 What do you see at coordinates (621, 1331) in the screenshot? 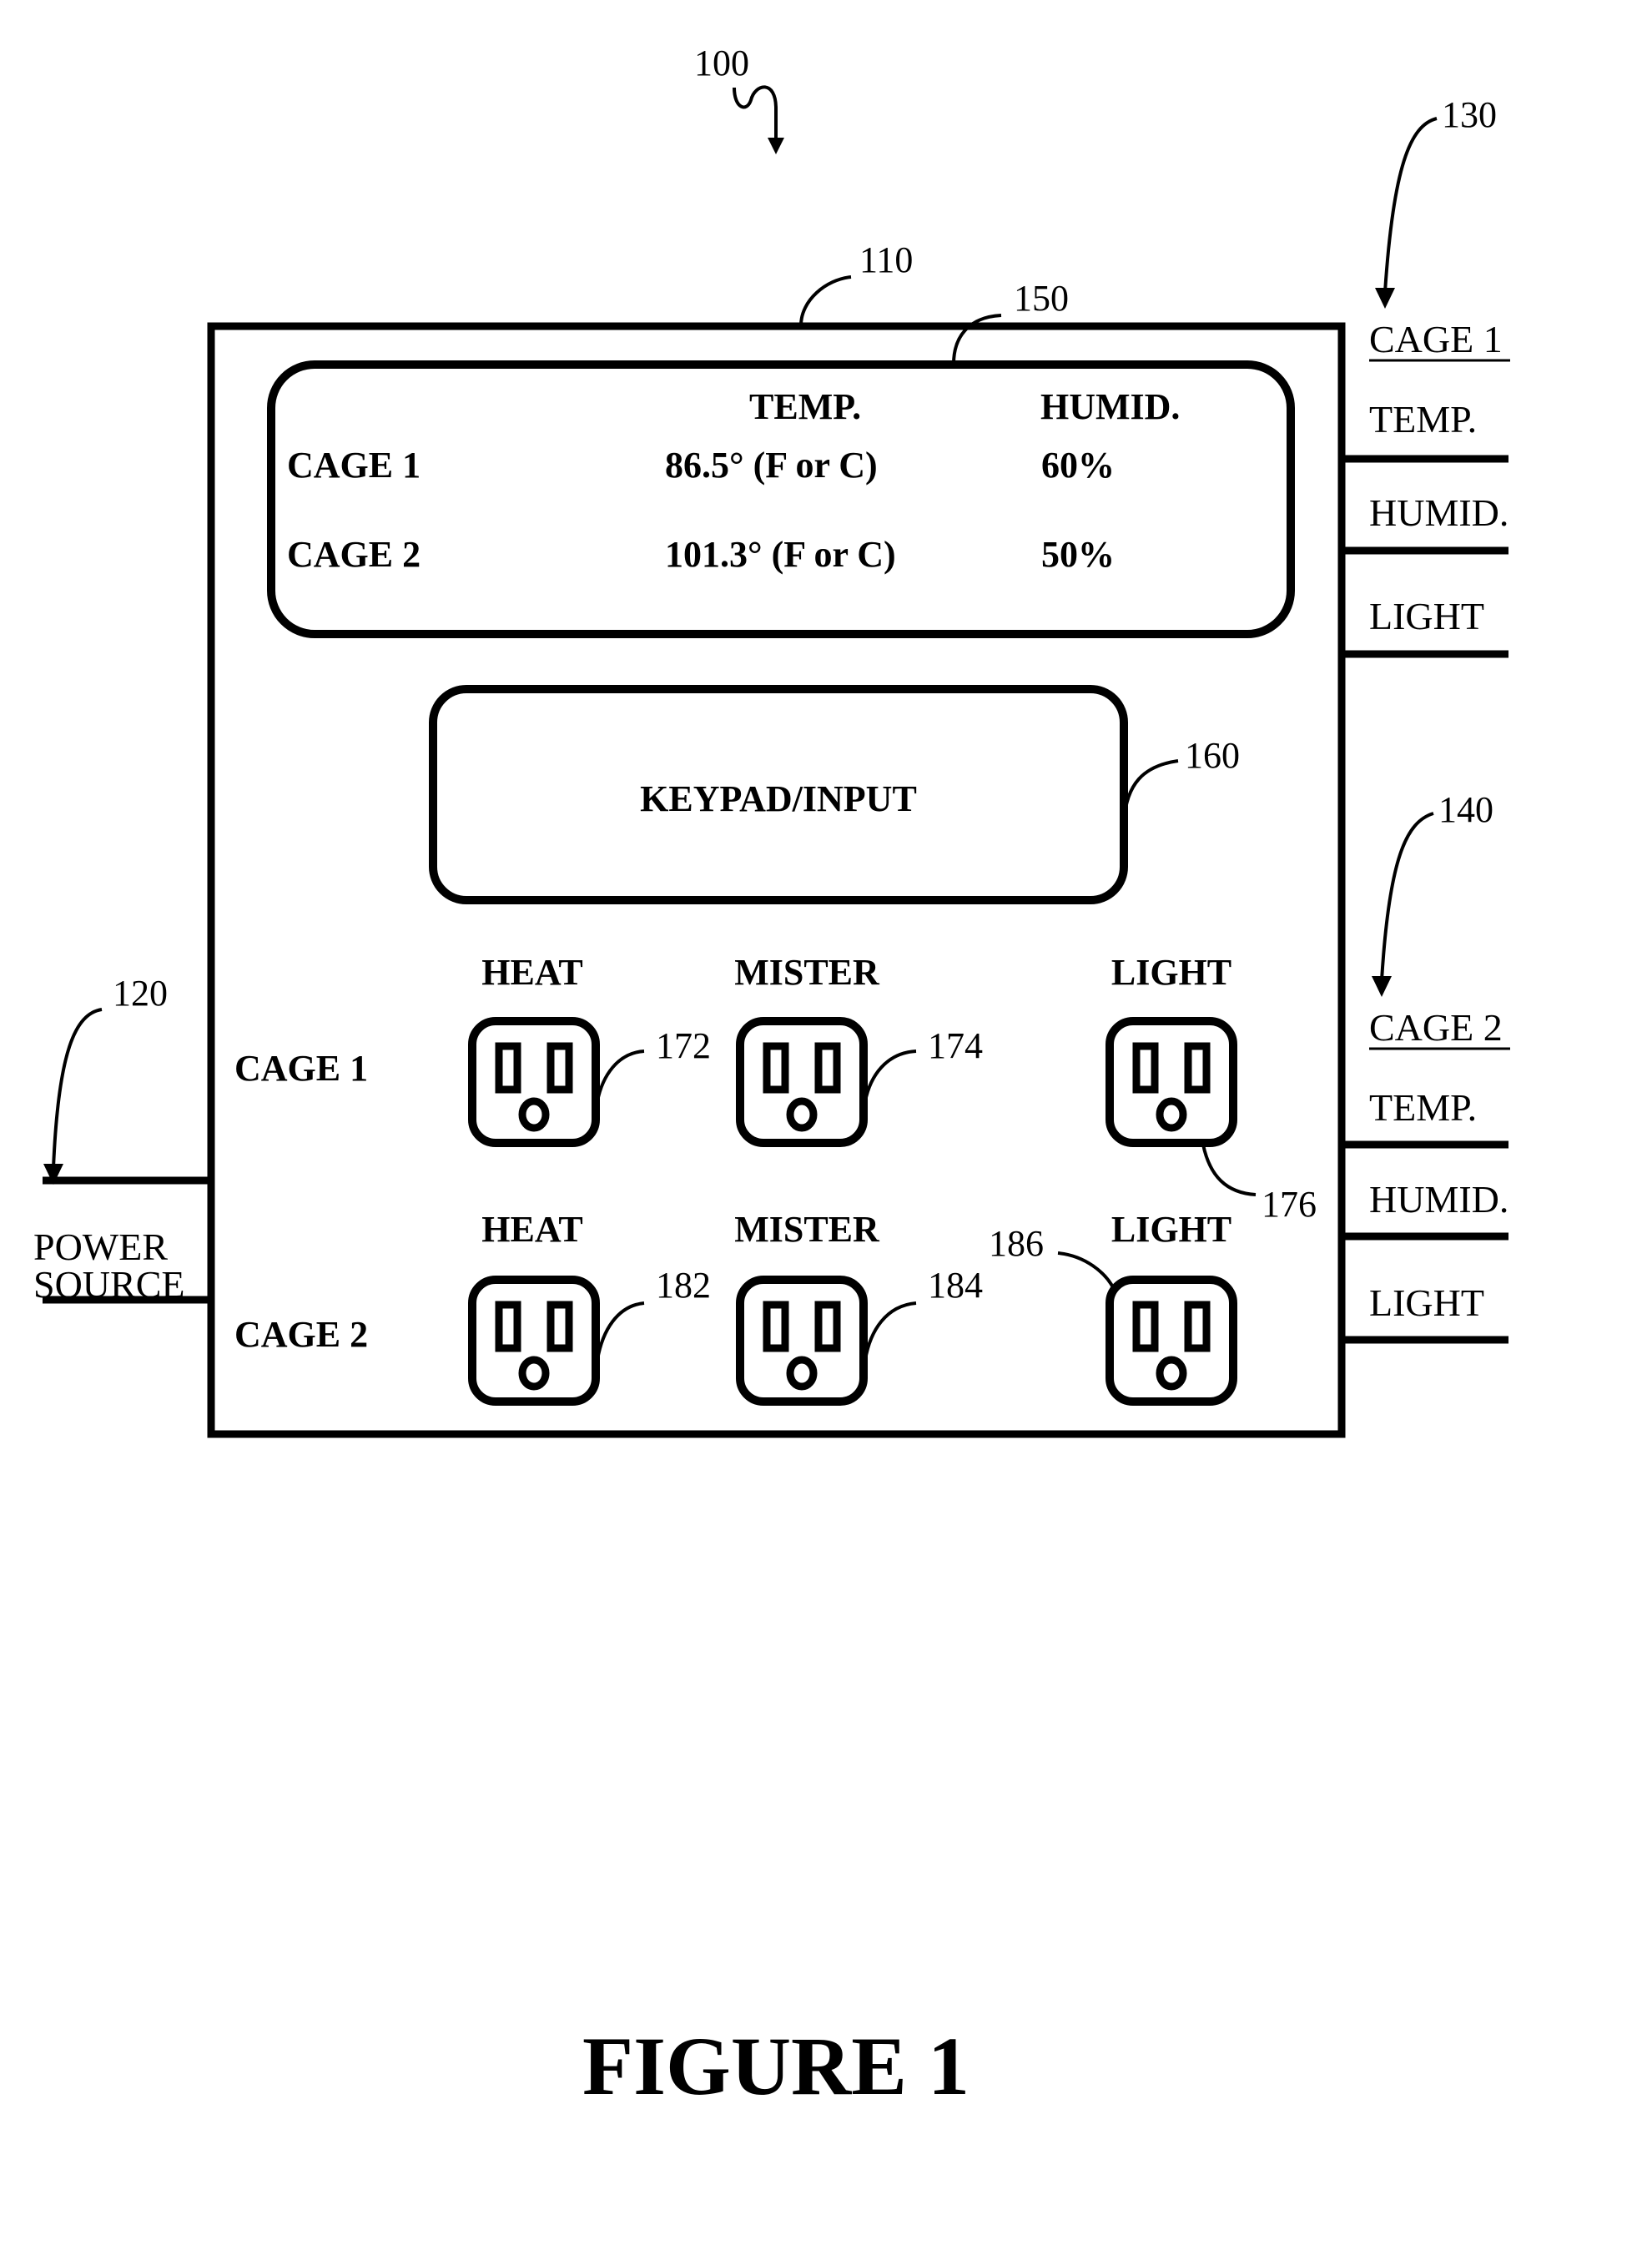
I see `ref-182-leader` at bounding box center [621, 1331].